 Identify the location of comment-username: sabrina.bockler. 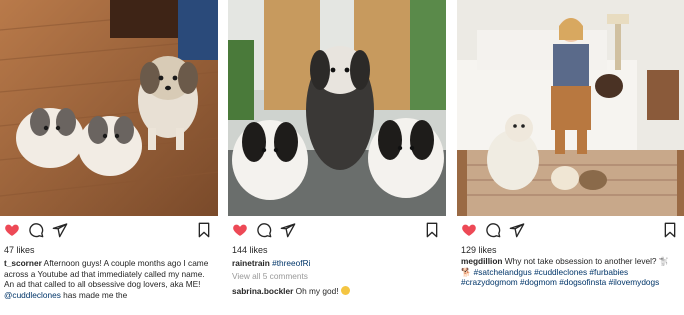
(262, 291).